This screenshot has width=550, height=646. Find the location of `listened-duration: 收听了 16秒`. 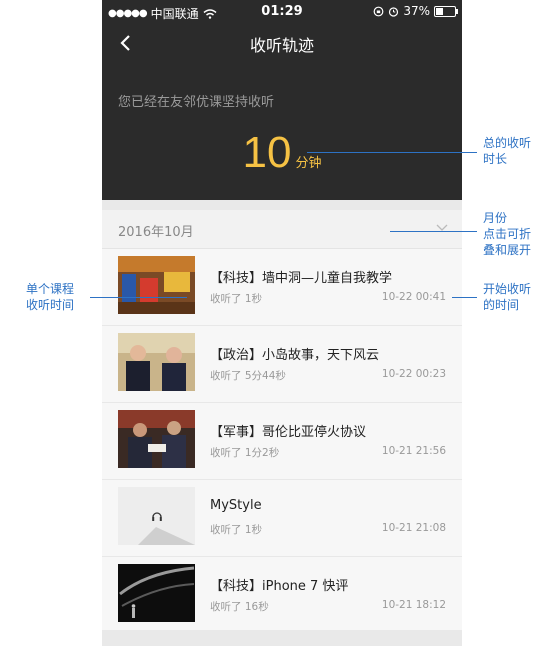

listened-duration: 收听了 16秒 is located at coordinates (239, 607).